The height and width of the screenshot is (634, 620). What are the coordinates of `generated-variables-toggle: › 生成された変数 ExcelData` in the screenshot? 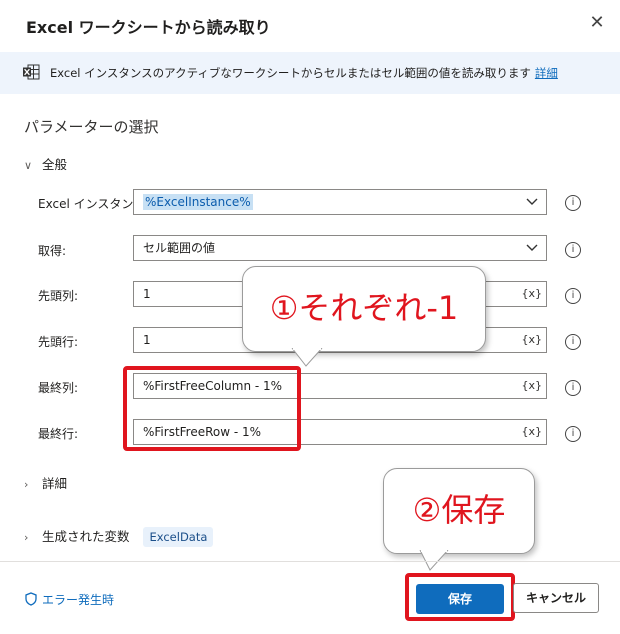 It's located at (119, 536).